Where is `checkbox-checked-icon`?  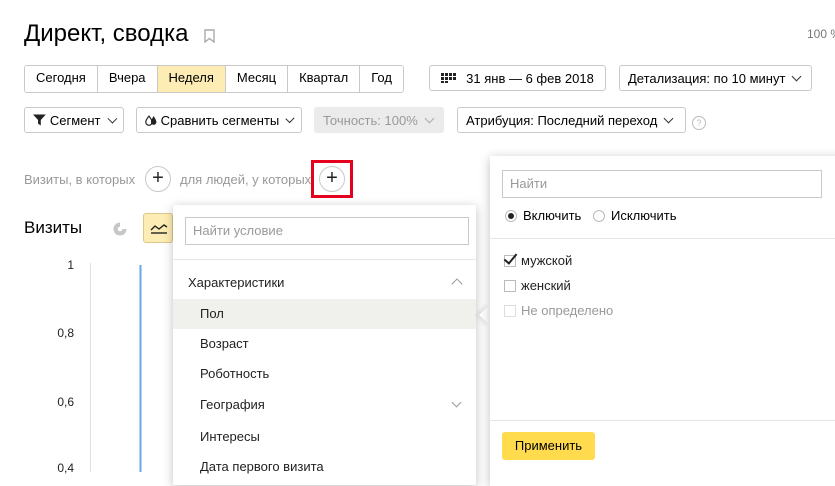
checkbox-checked-icon is located at coordinates (510, 260).